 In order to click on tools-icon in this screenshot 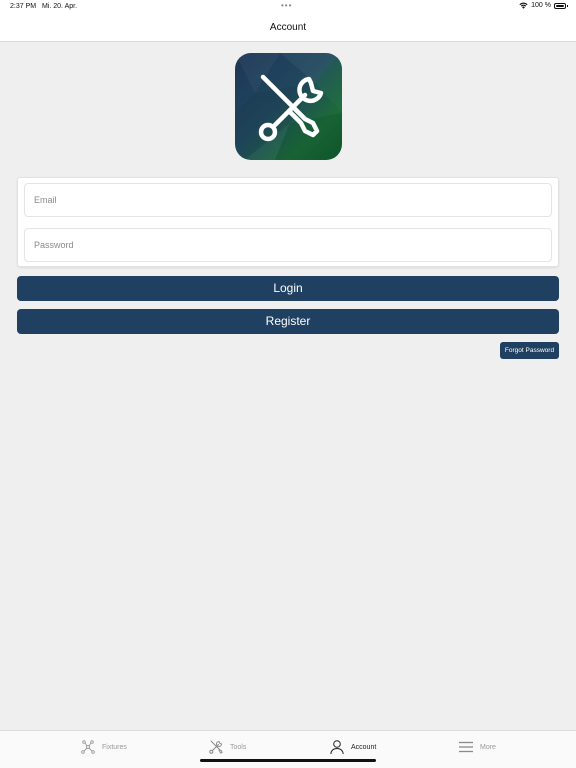, I will do `click(216, 747)`.